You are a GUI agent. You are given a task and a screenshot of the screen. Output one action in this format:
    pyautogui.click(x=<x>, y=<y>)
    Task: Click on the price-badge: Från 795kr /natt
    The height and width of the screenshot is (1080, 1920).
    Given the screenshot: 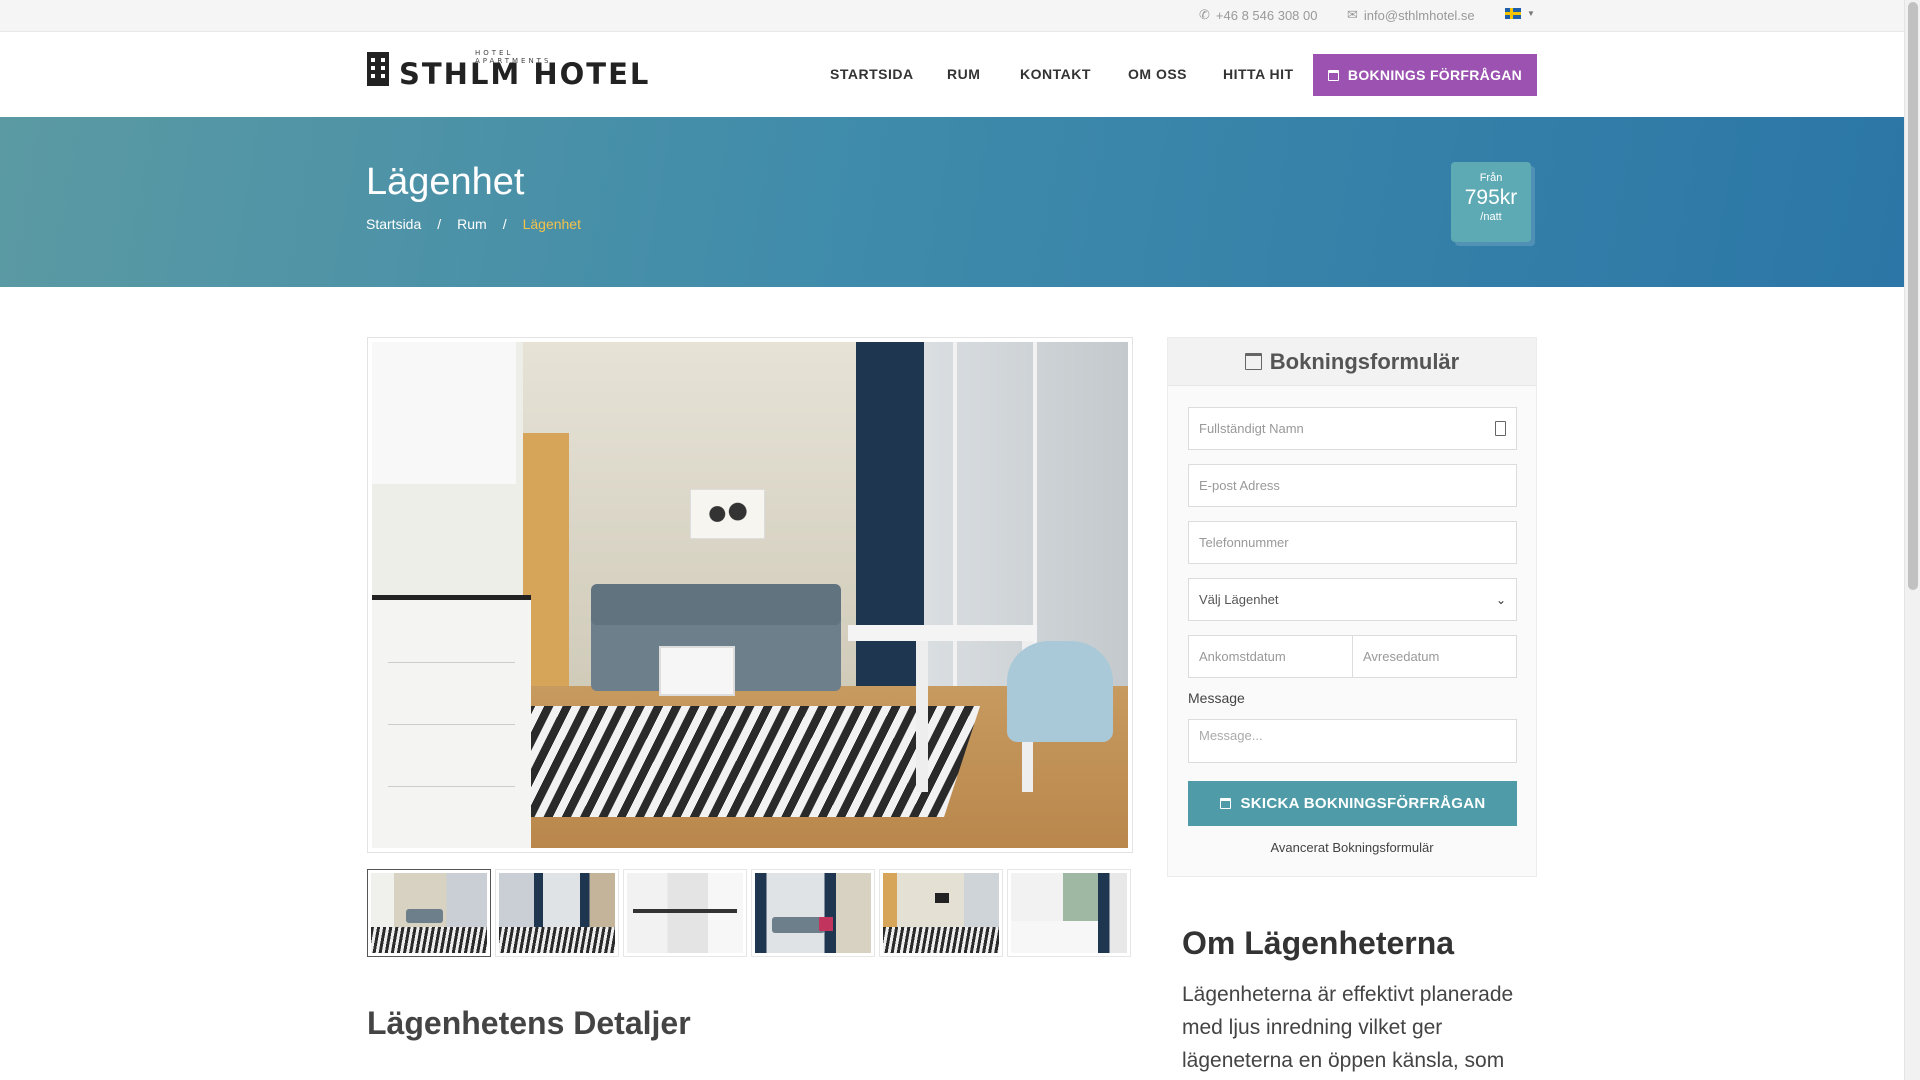 What is the action you would take?
    pyautogui.click(x=1491, y=202)
    